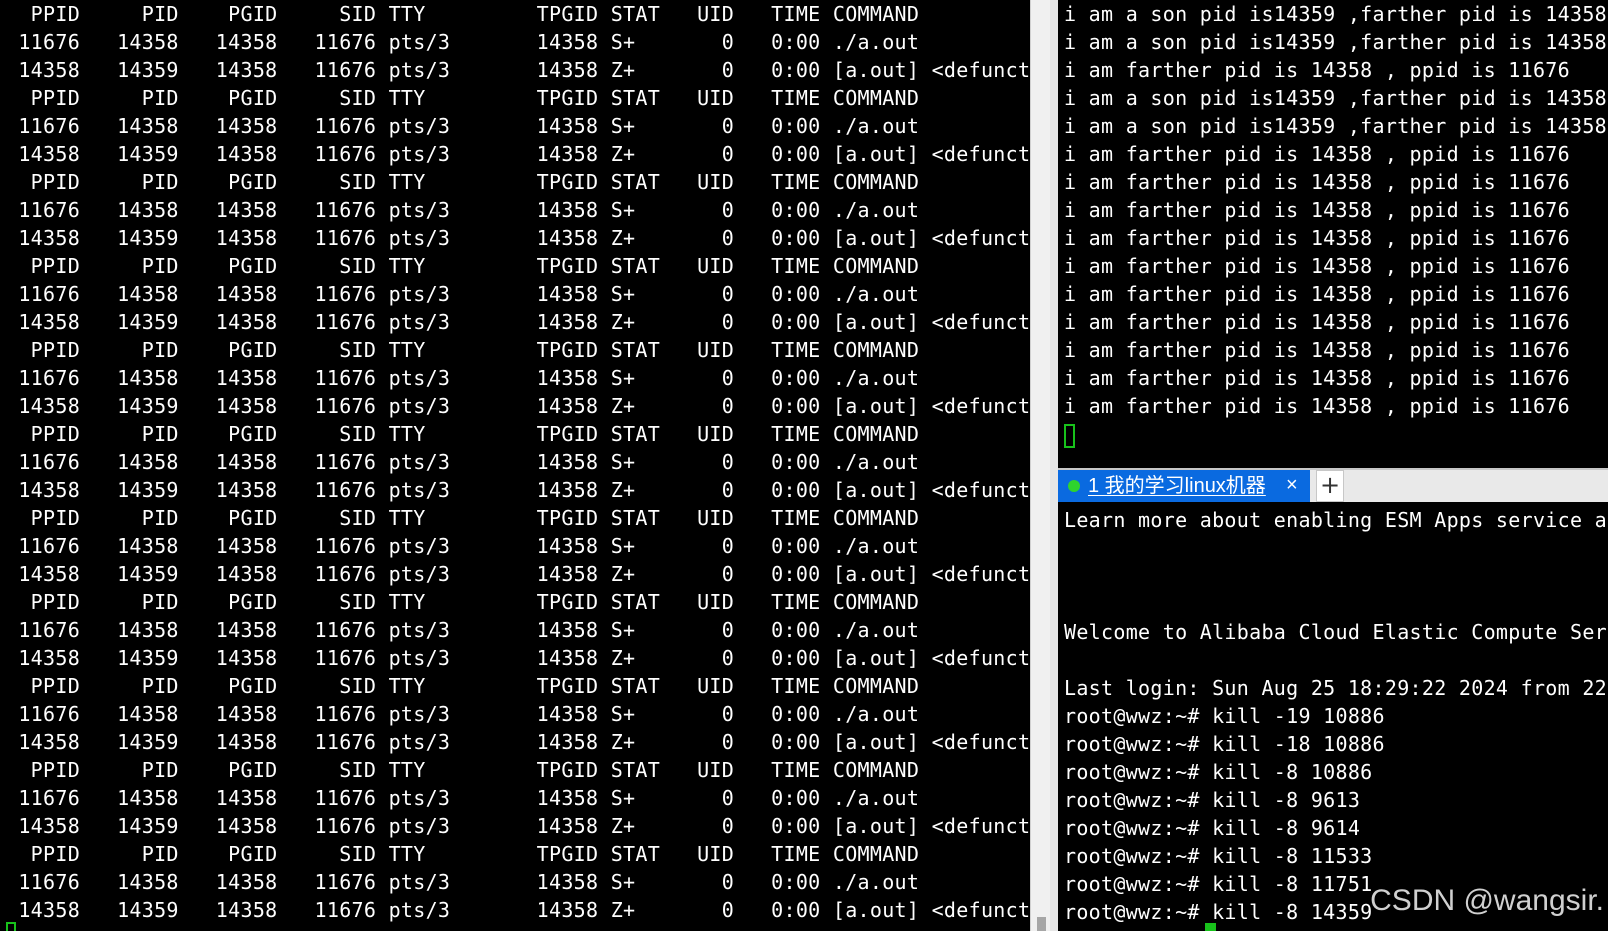  What do you see at coordinates (1074, 486) in the screenshot?
I see `connected-status-icon` at bounding box center [1074, 486].